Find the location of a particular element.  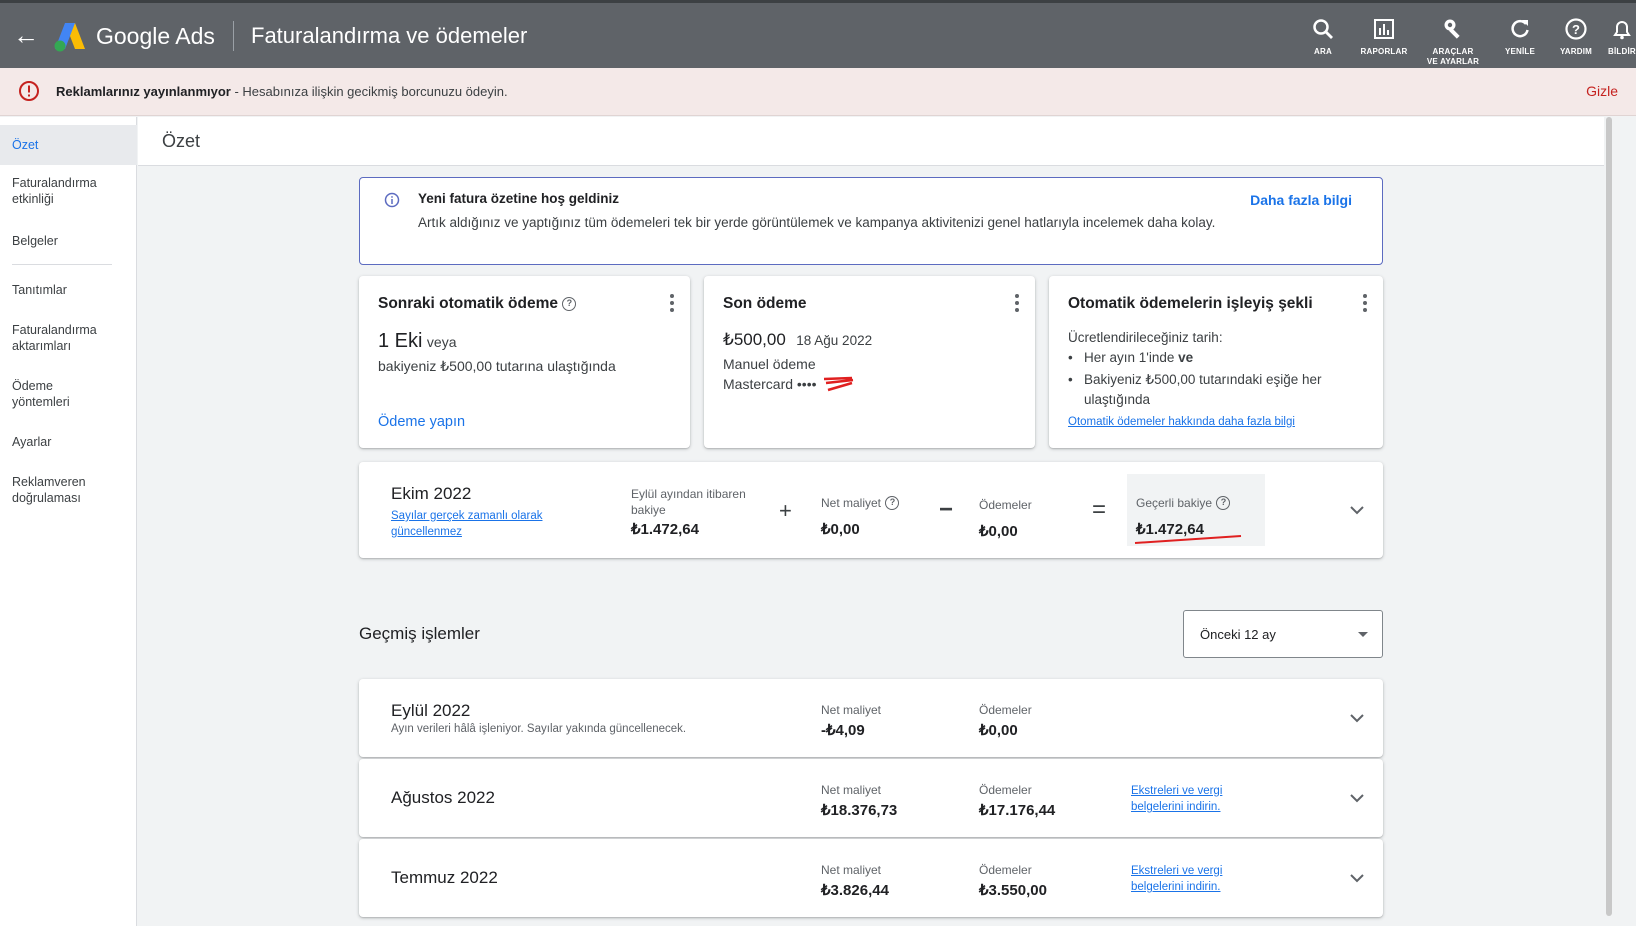

scrollbar-thumb is located at coordinates (1609, 516).